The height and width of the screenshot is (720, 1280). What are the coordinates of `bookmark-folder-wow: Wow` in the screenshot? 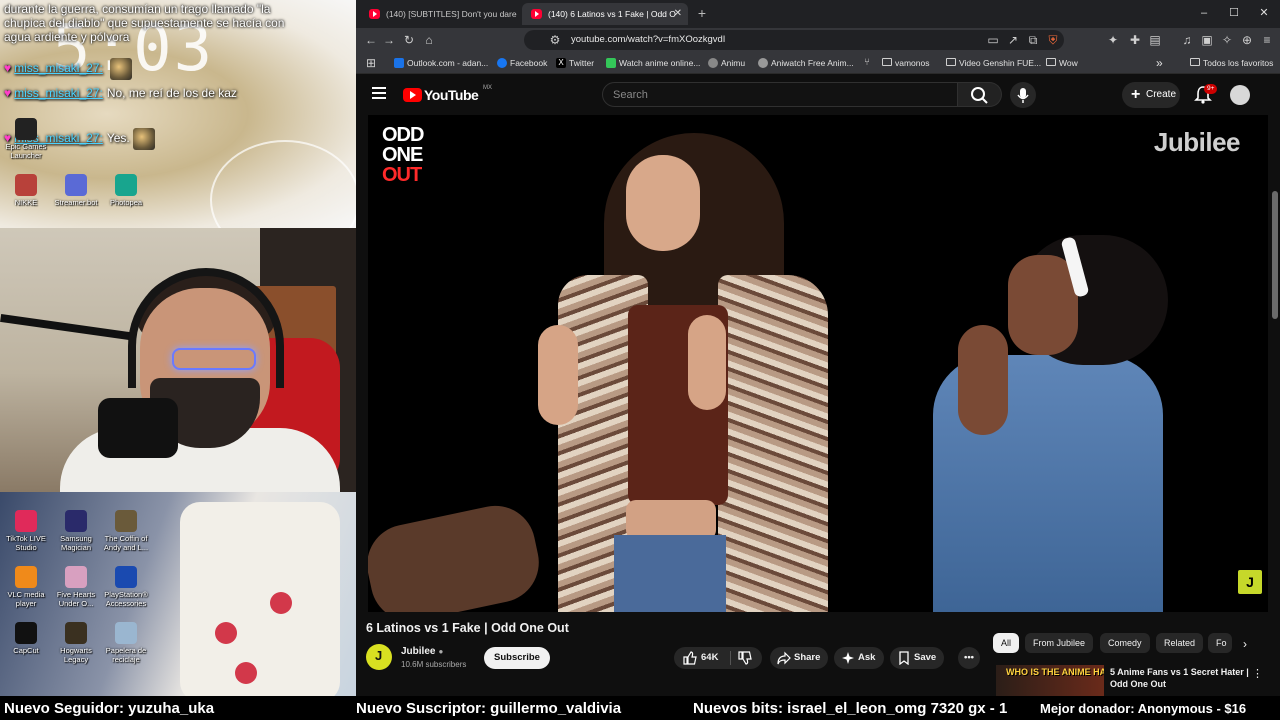 It's located at (1062, 63).